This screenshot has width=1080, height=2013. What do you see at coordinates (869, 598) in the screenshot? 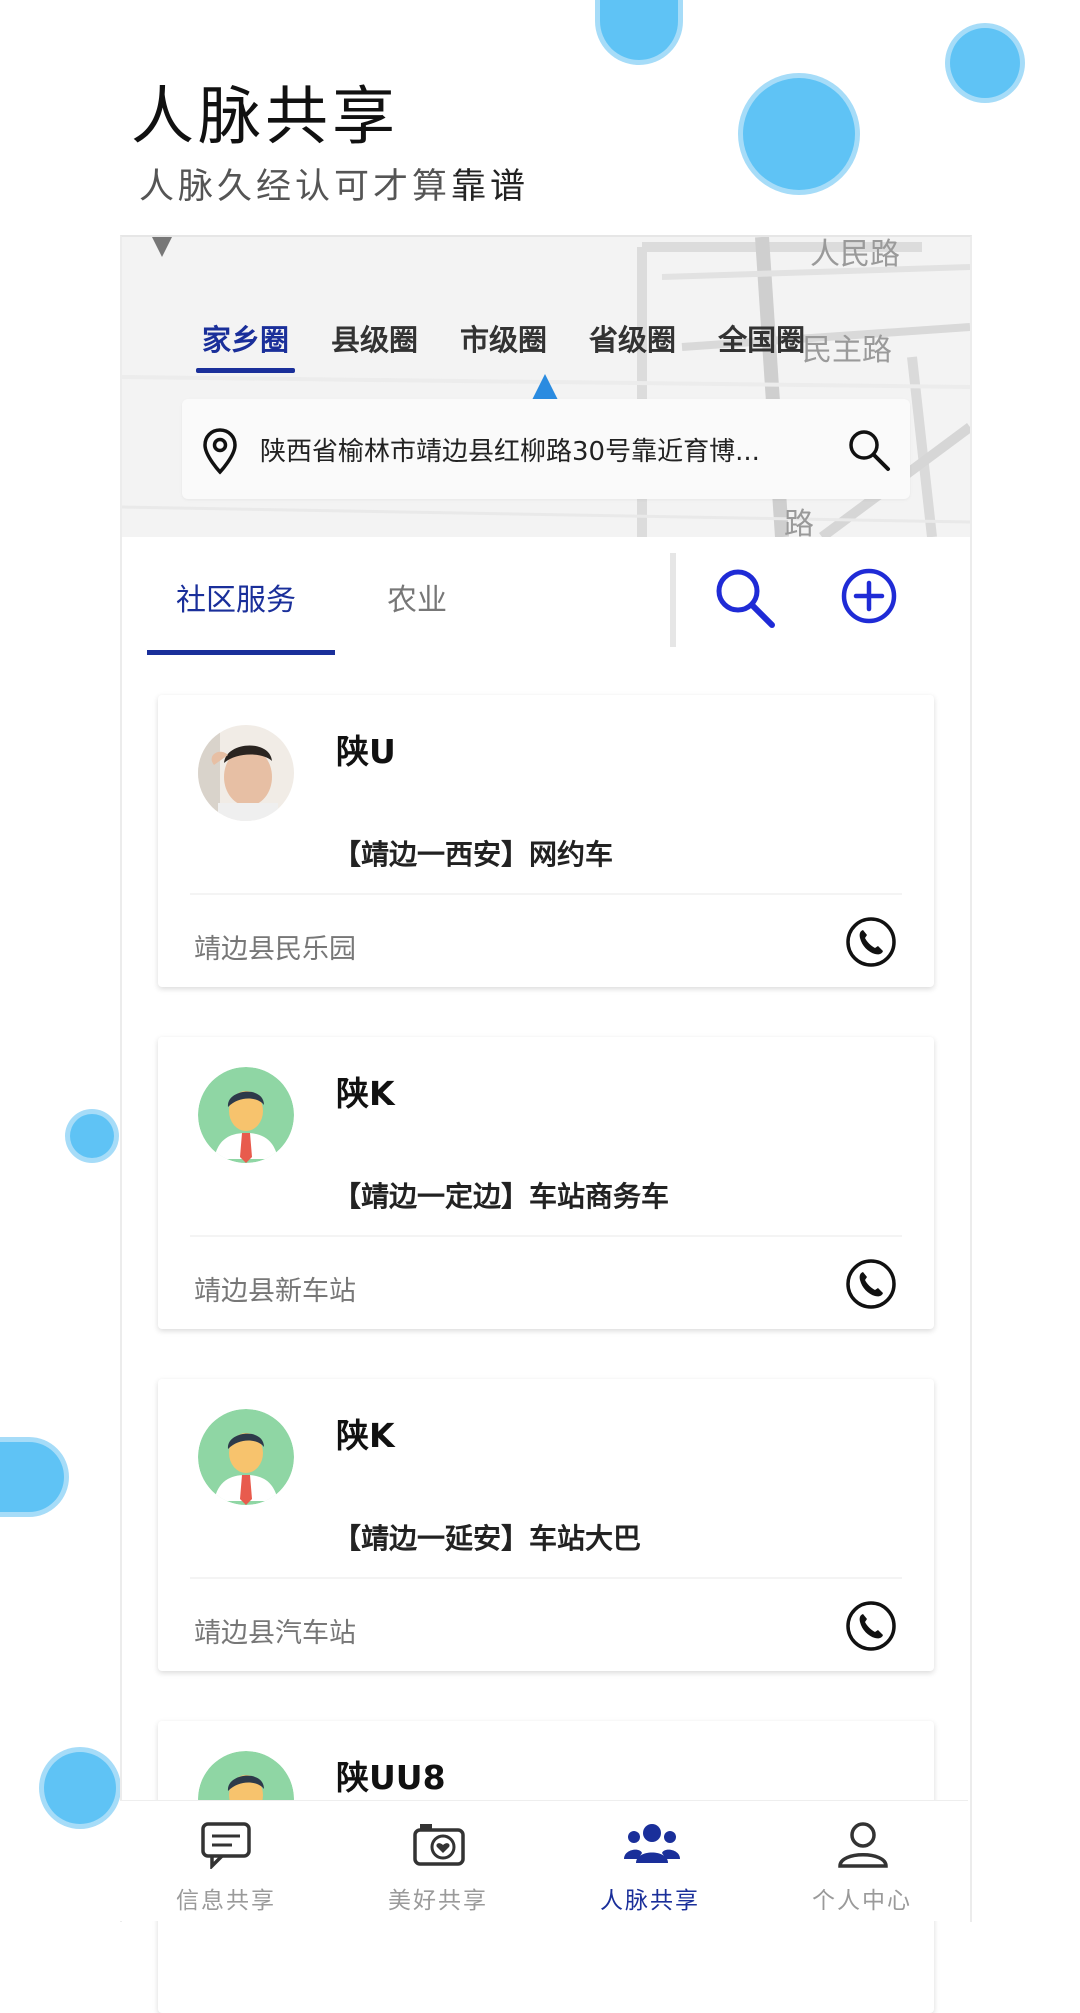
I see `add-circle-icon` at bounding box center [869, 598].